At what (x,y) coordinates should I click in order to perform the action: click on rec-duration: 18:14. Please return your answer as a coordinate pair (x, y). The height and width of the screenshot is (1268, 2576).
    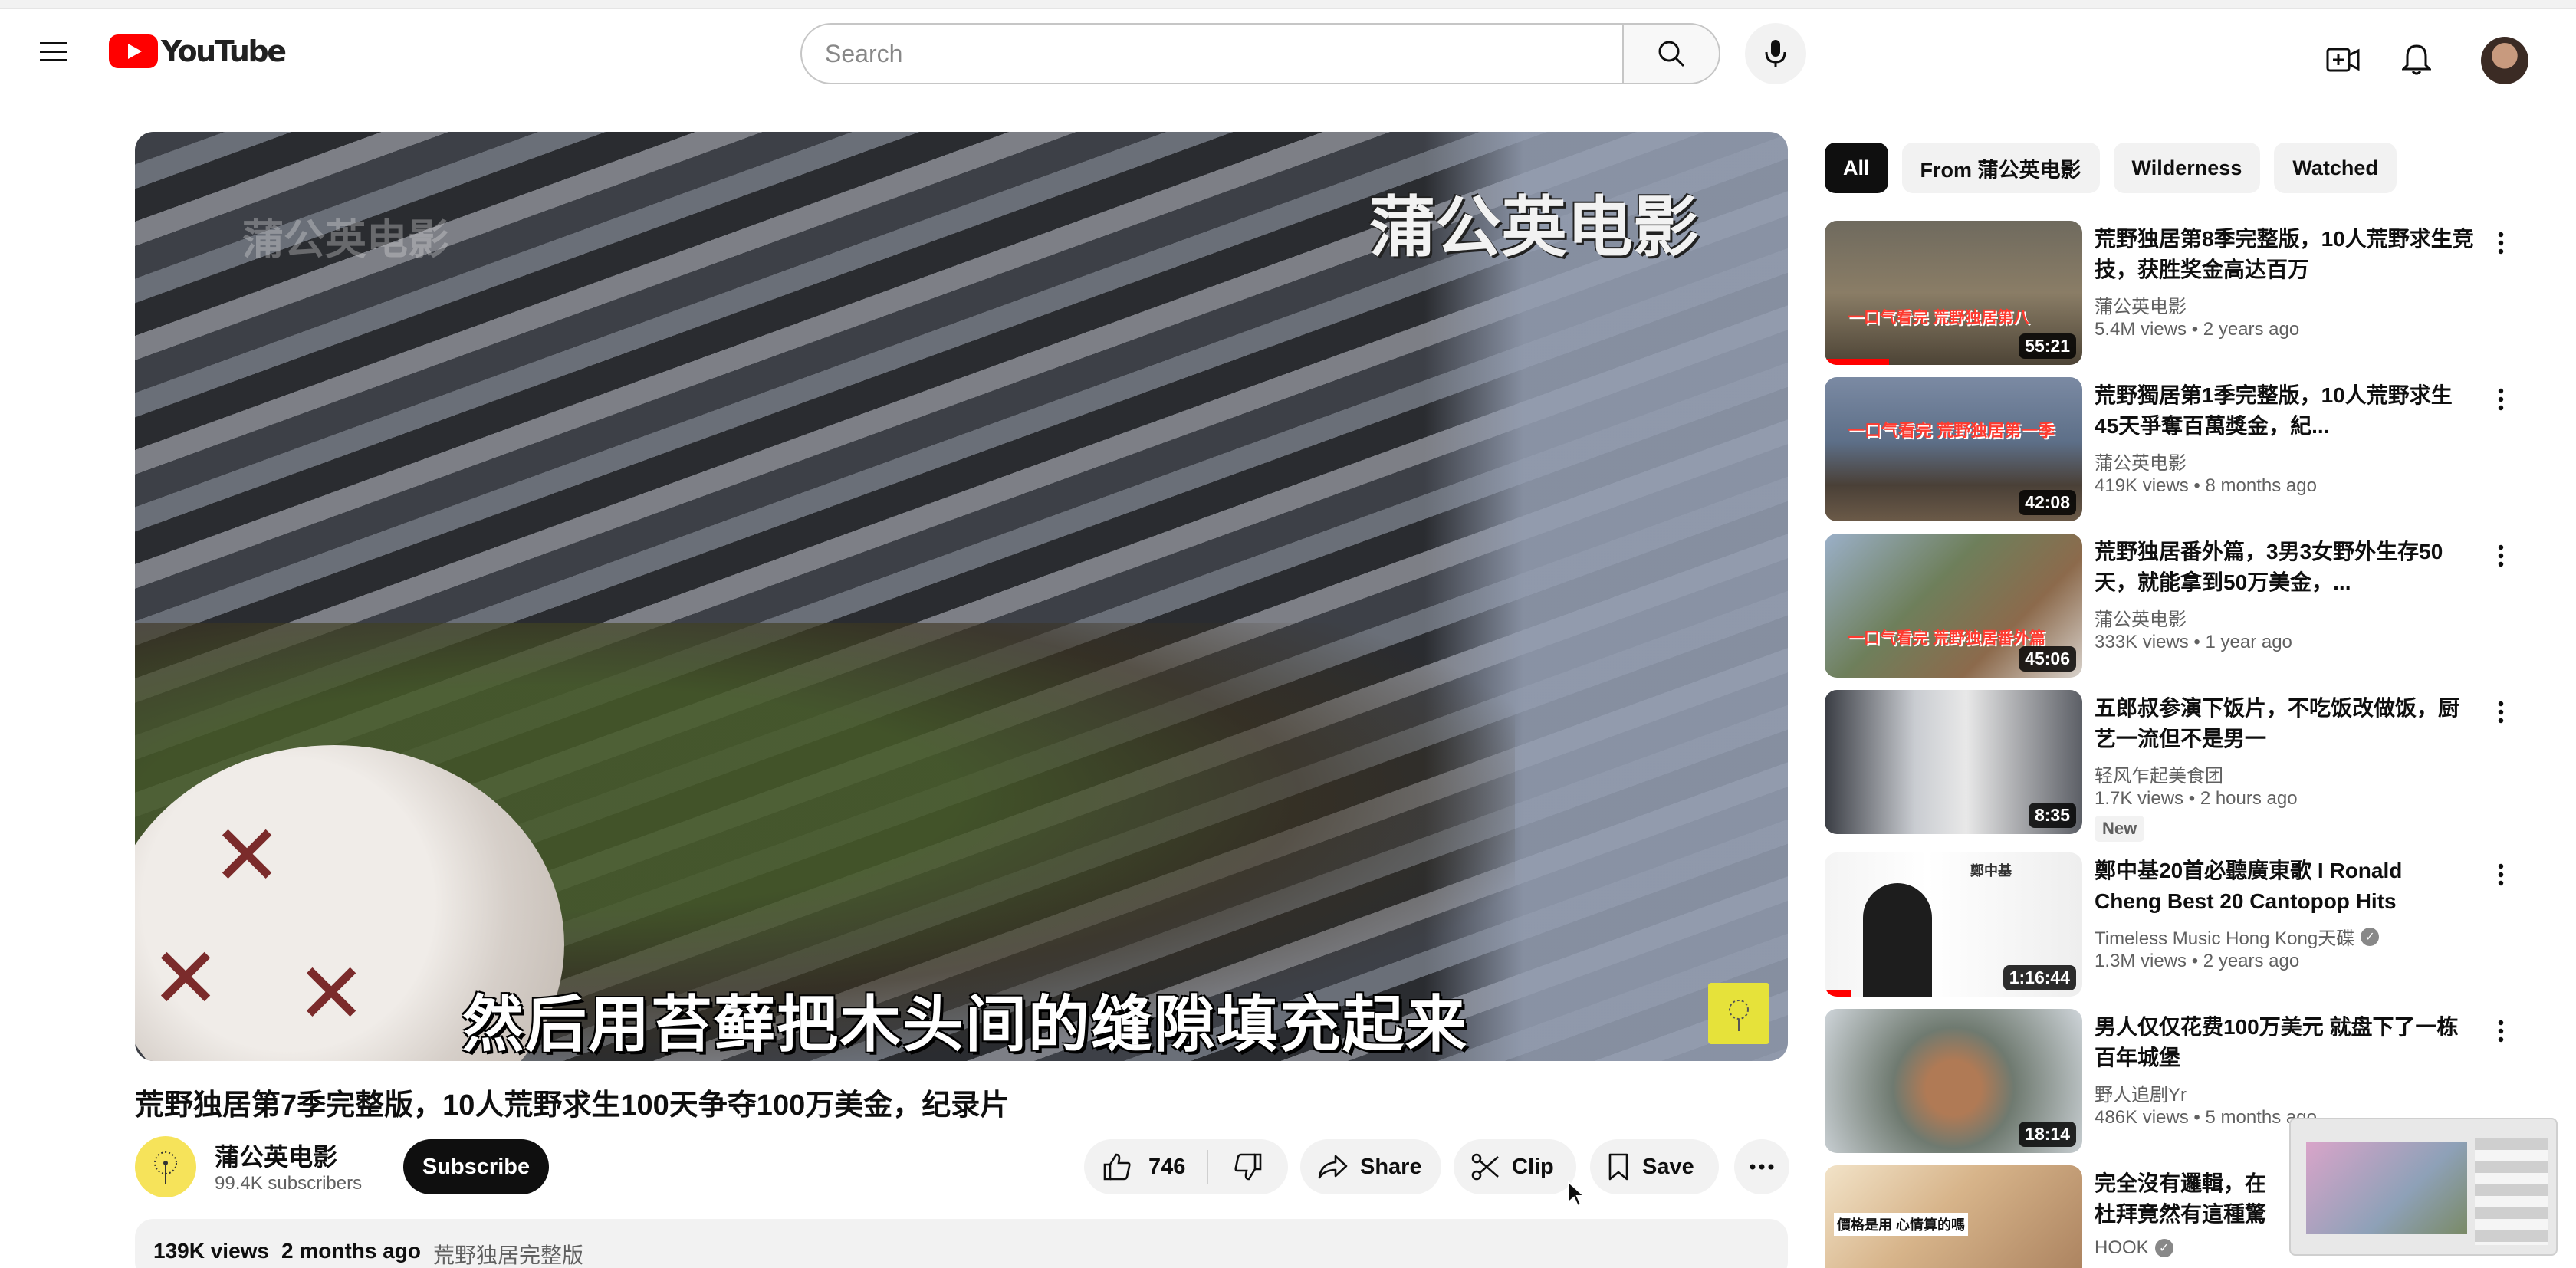
    Looking at the image, I should click on (2048, 1134).